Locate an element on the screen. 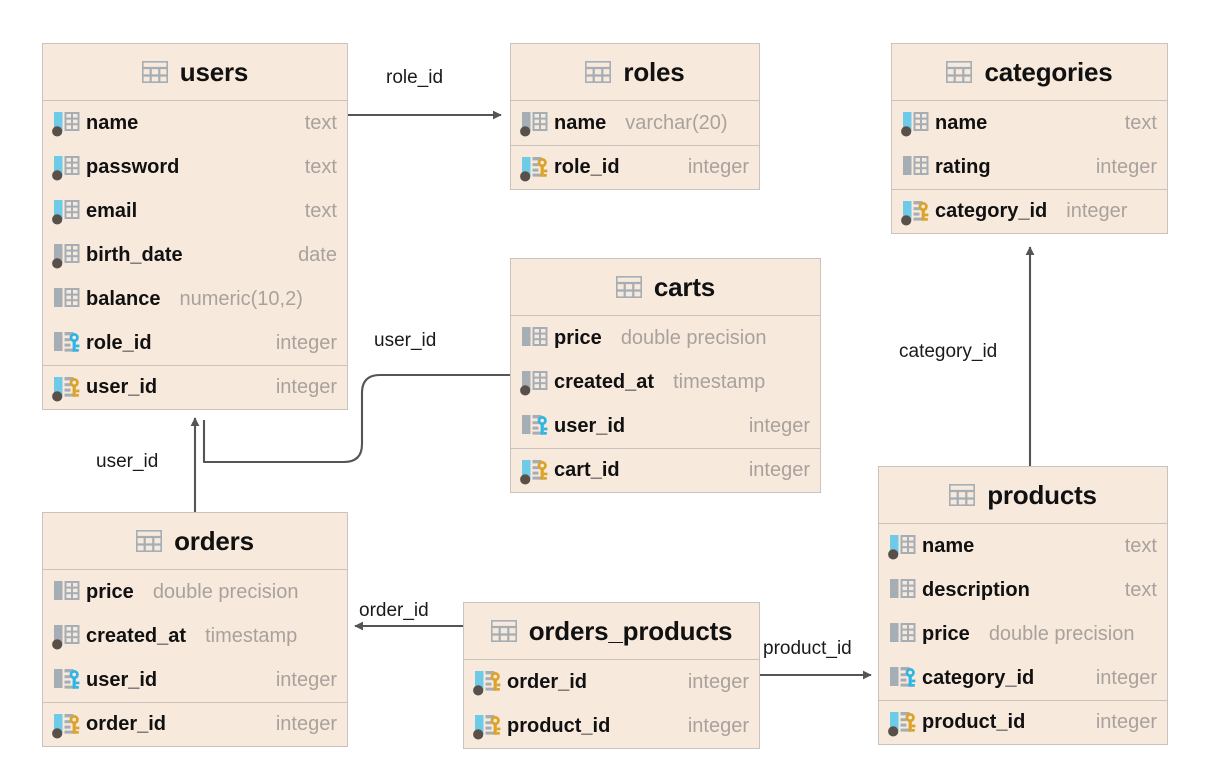 This screenshot has height=780, width=1220. column-type: timestamp is located at coordinates (251, 635).